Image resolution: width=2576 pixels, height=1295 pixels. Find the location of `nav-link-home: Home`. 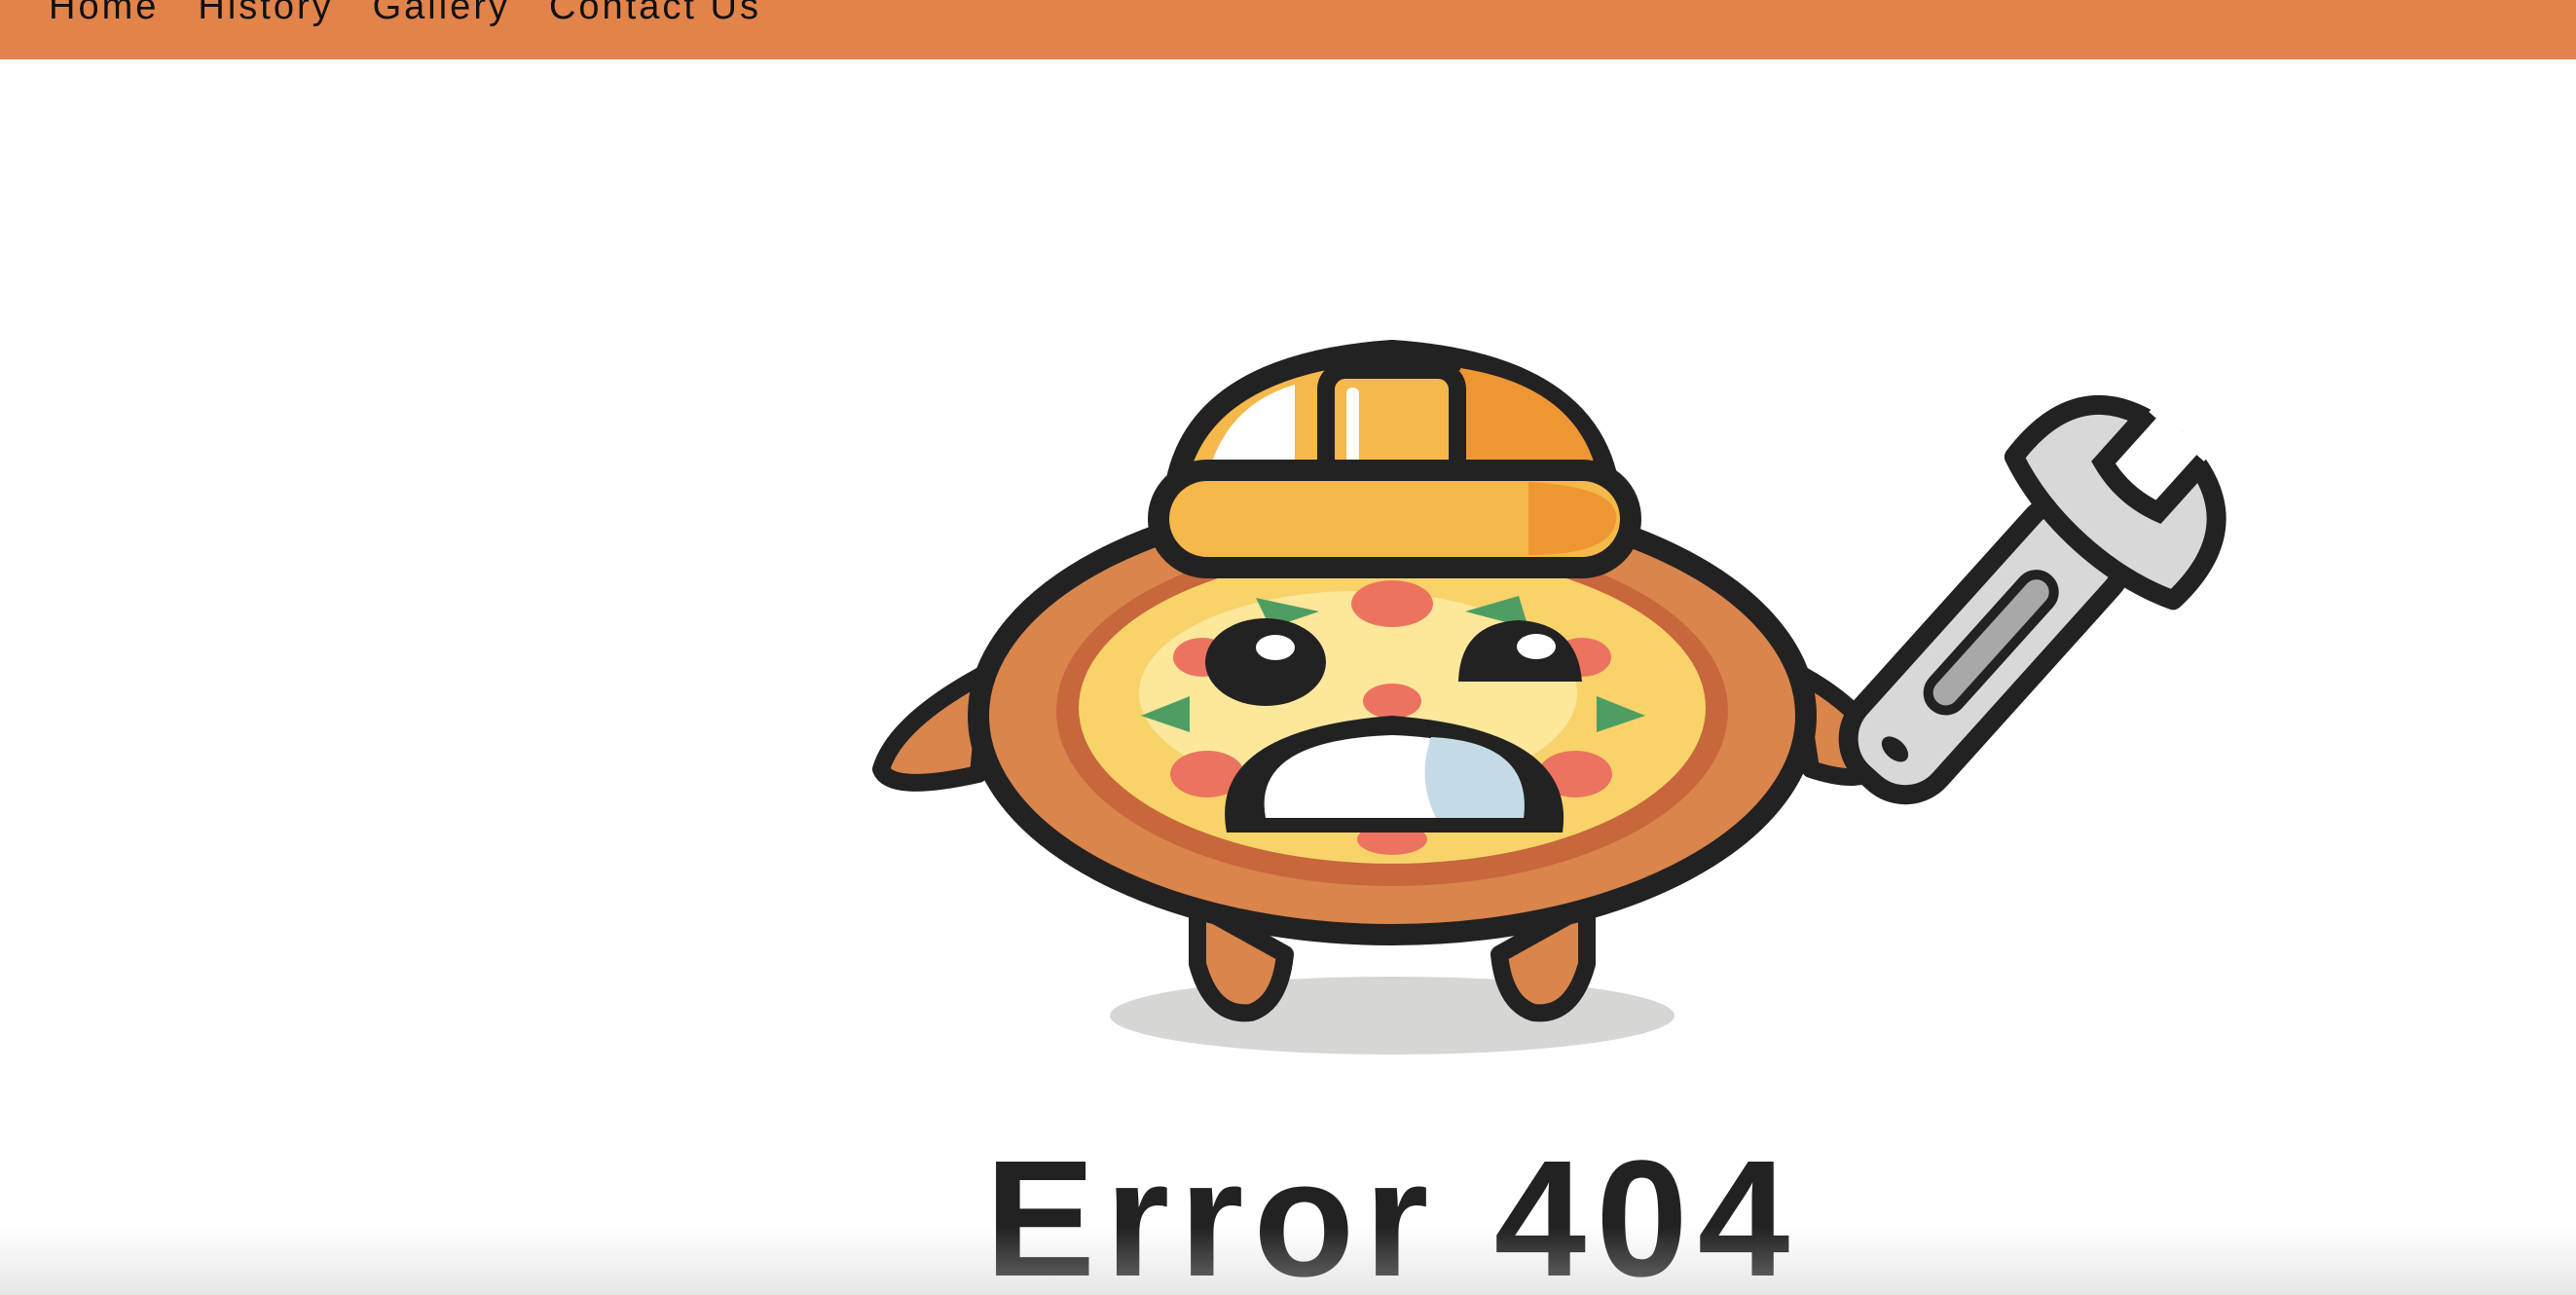

nav-link-home: Home is located at coordinates (104, 12).